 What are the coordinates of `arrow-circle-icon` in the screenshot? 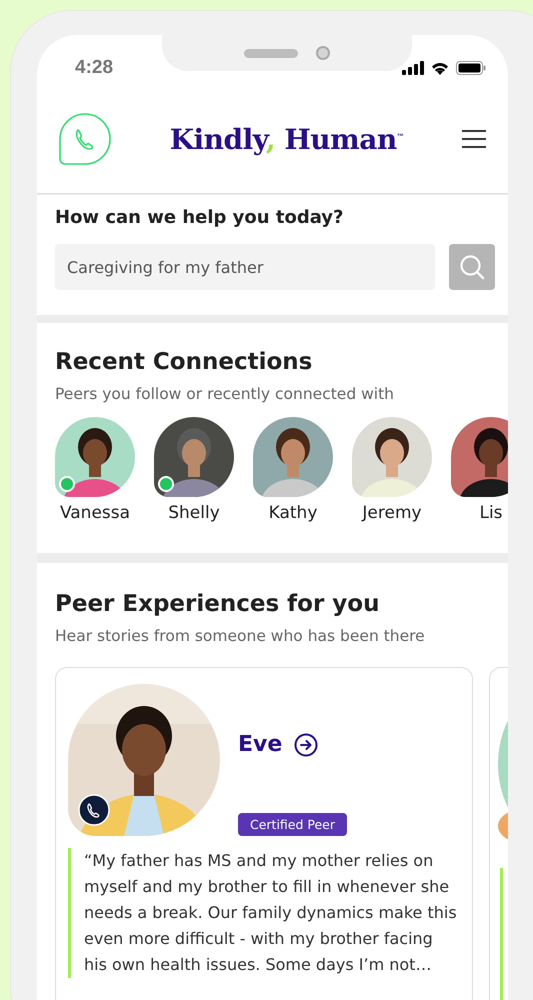 It's located at (306, 744).